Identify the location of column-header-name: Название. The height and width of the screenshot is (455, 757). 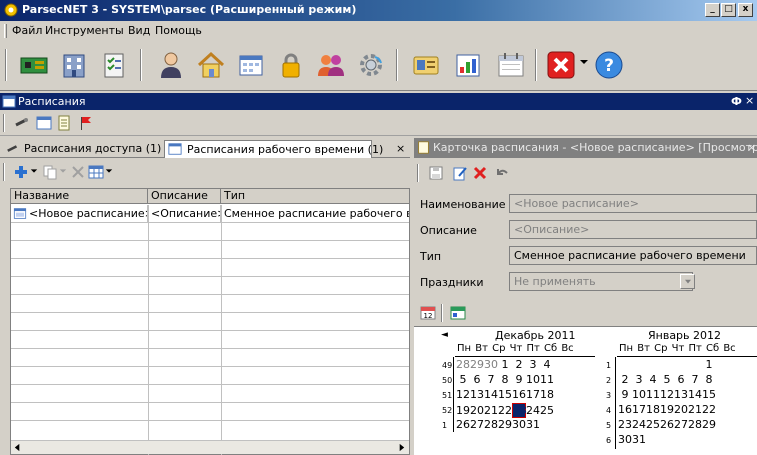
(79, 196).